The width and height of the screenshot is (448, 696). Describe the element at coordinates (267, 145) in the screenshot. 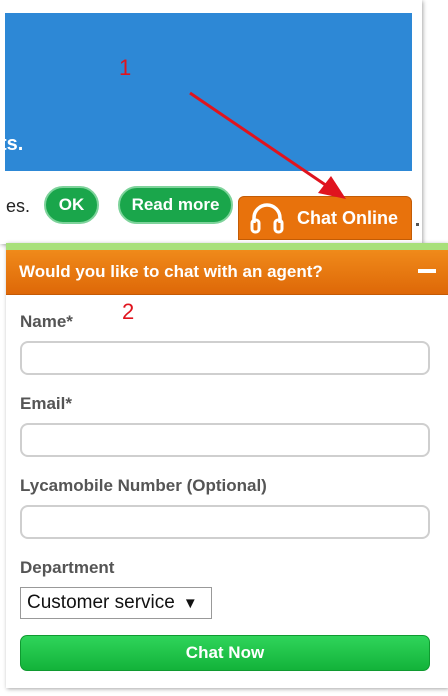

I see `annotation-arrow` at that location.